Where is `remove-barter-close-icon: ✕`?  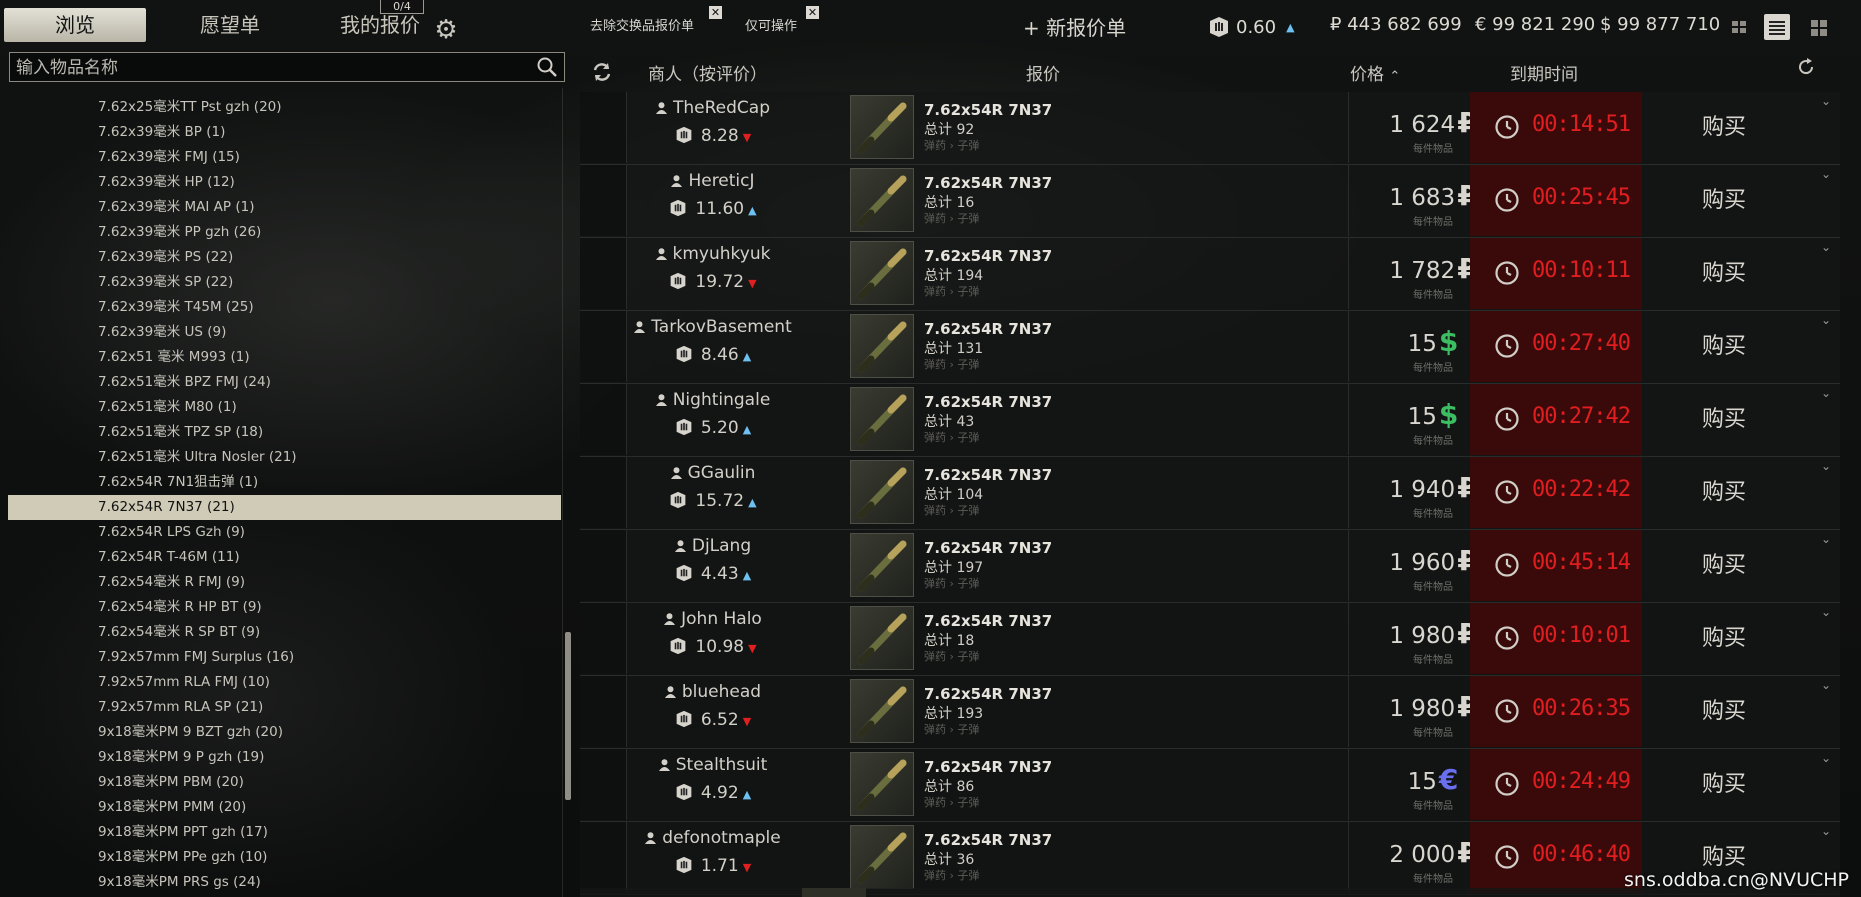
remove-barter-close-icon: ✕ is located at coordinates (715, 12).